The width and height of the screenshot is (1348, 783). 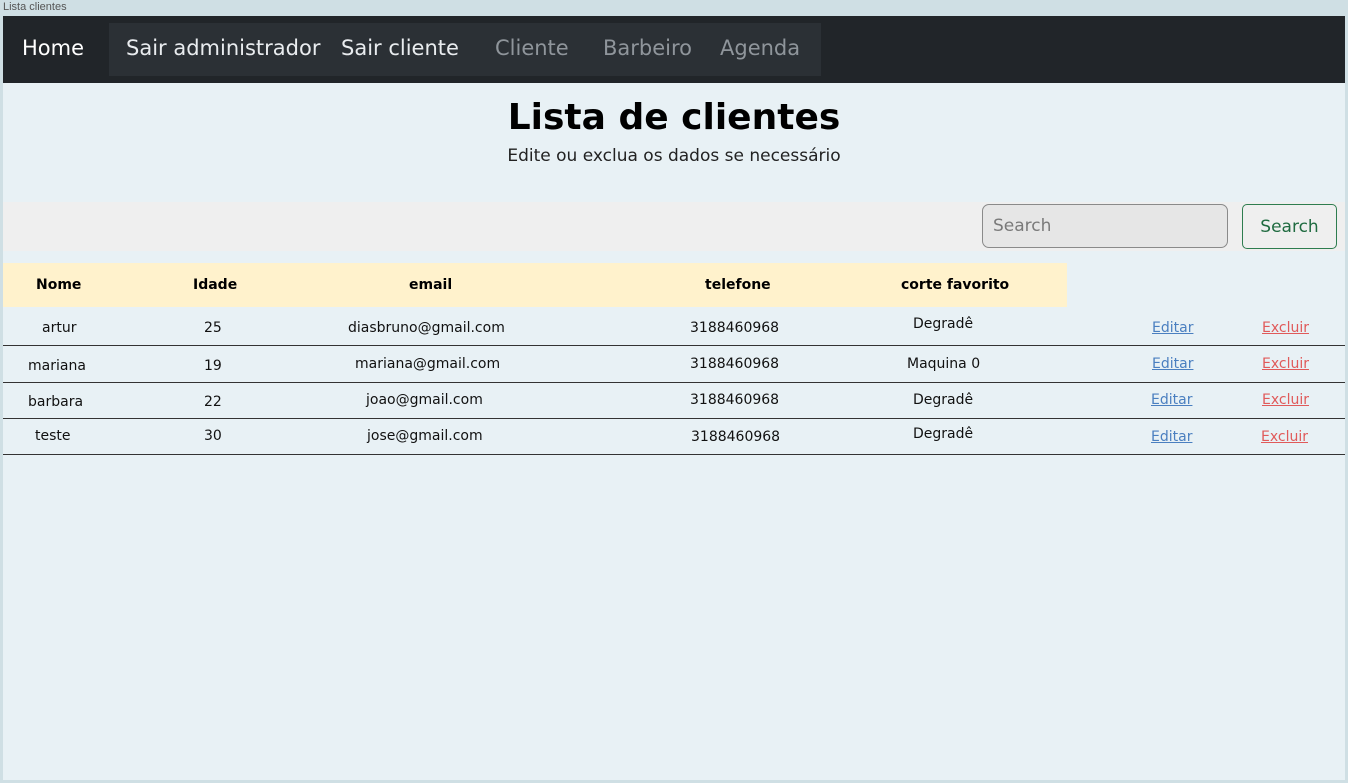 What do you see at coordinates (223, 48) in the screenshot?
I see `nav-sair-administrador: Sair administrador` at bounding box center [223, 48].